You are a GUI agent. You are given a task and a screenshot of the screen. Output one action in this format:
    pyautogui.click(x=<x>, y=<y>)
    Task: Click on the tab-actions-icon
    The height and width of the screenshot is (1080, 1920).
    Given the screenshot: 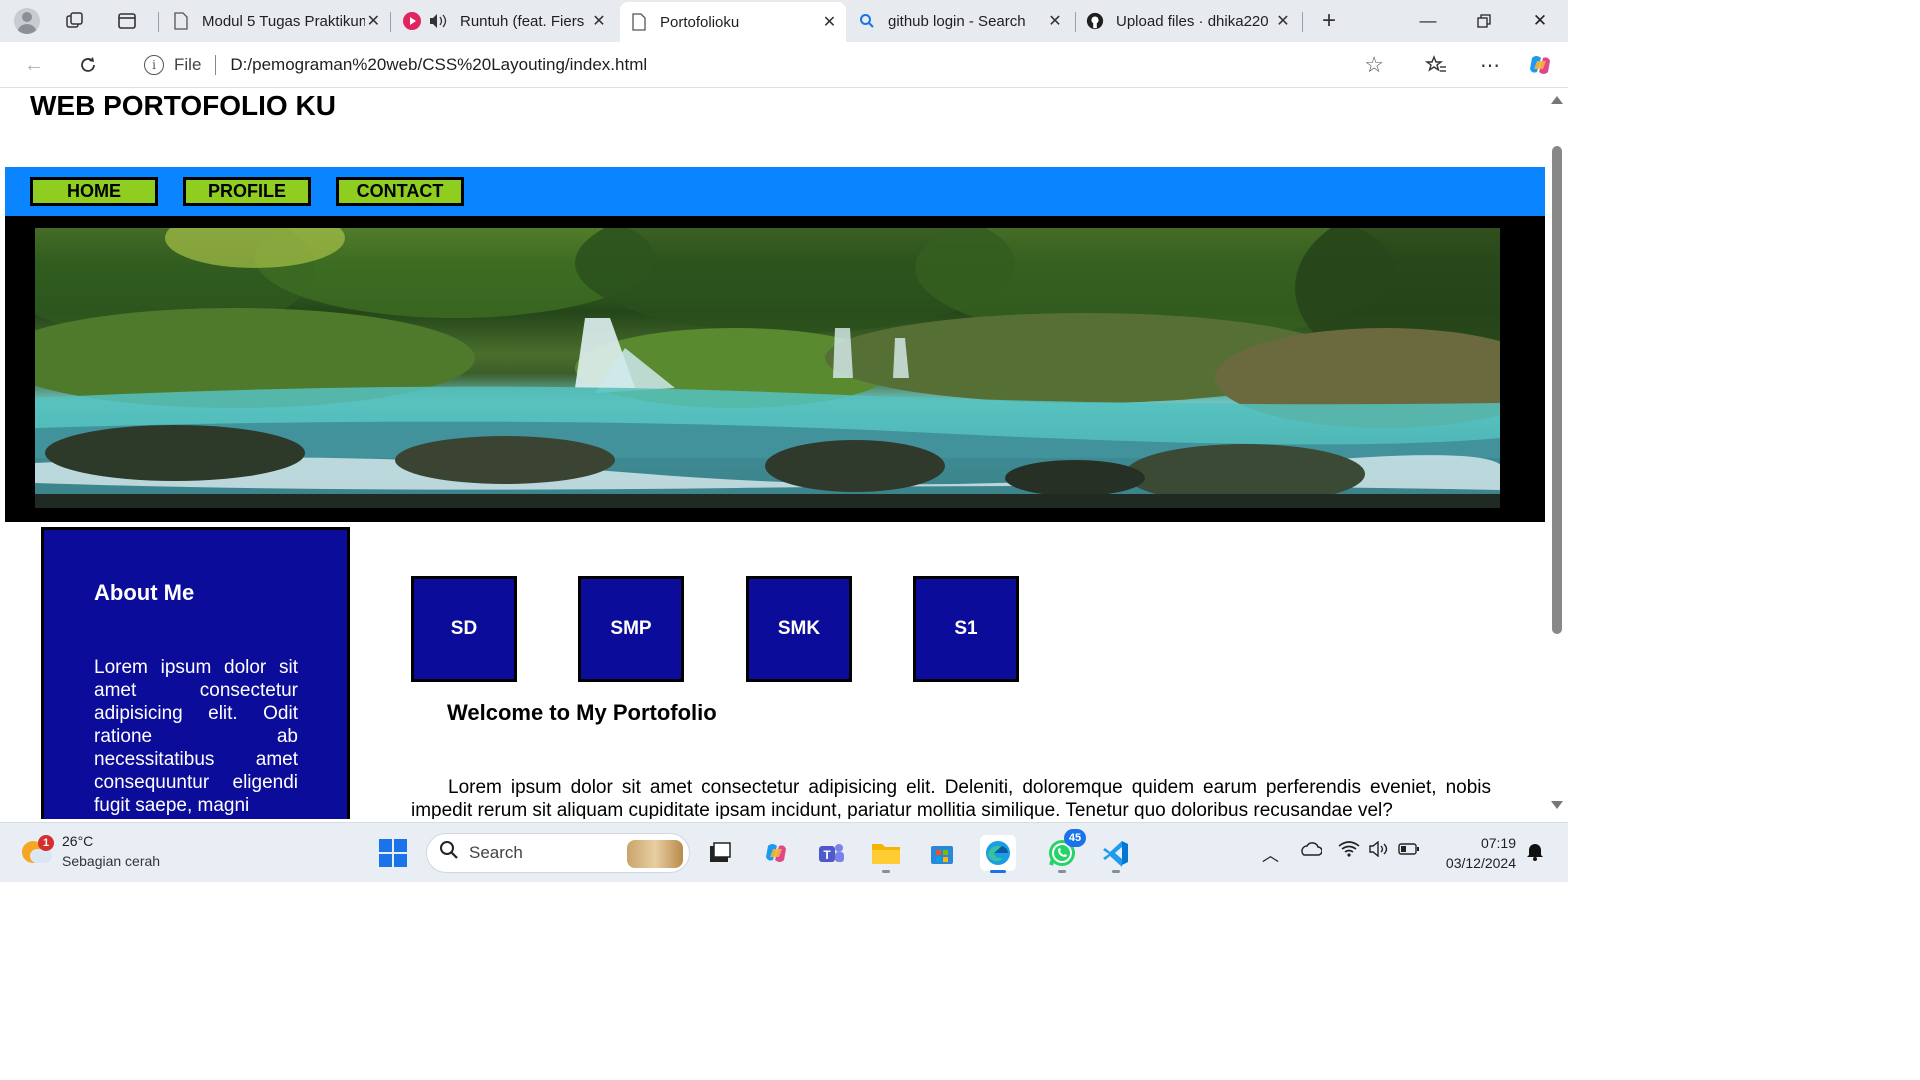 What is the action you would take?
    pyautogui.click(x=127, y=21)
    